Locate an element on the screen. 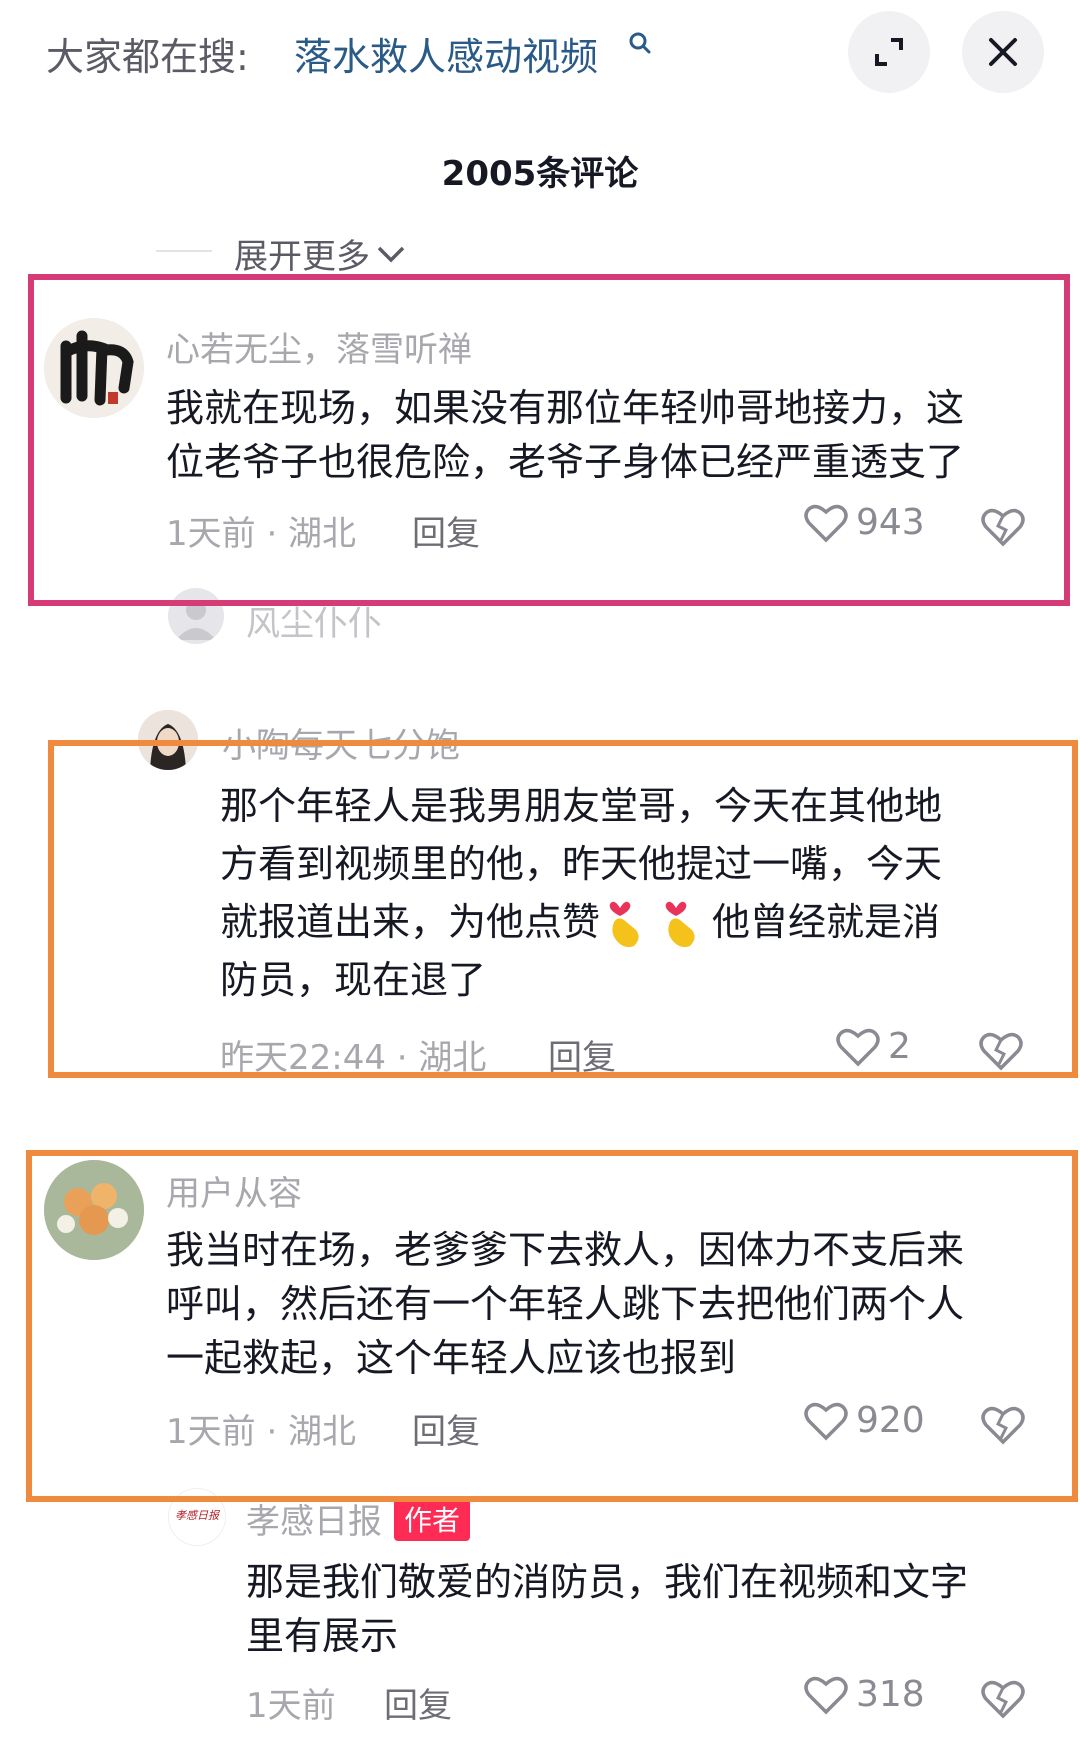 This screenshot has height=1744, width=1080. heart-icon is located at coordinates (826, 1695).